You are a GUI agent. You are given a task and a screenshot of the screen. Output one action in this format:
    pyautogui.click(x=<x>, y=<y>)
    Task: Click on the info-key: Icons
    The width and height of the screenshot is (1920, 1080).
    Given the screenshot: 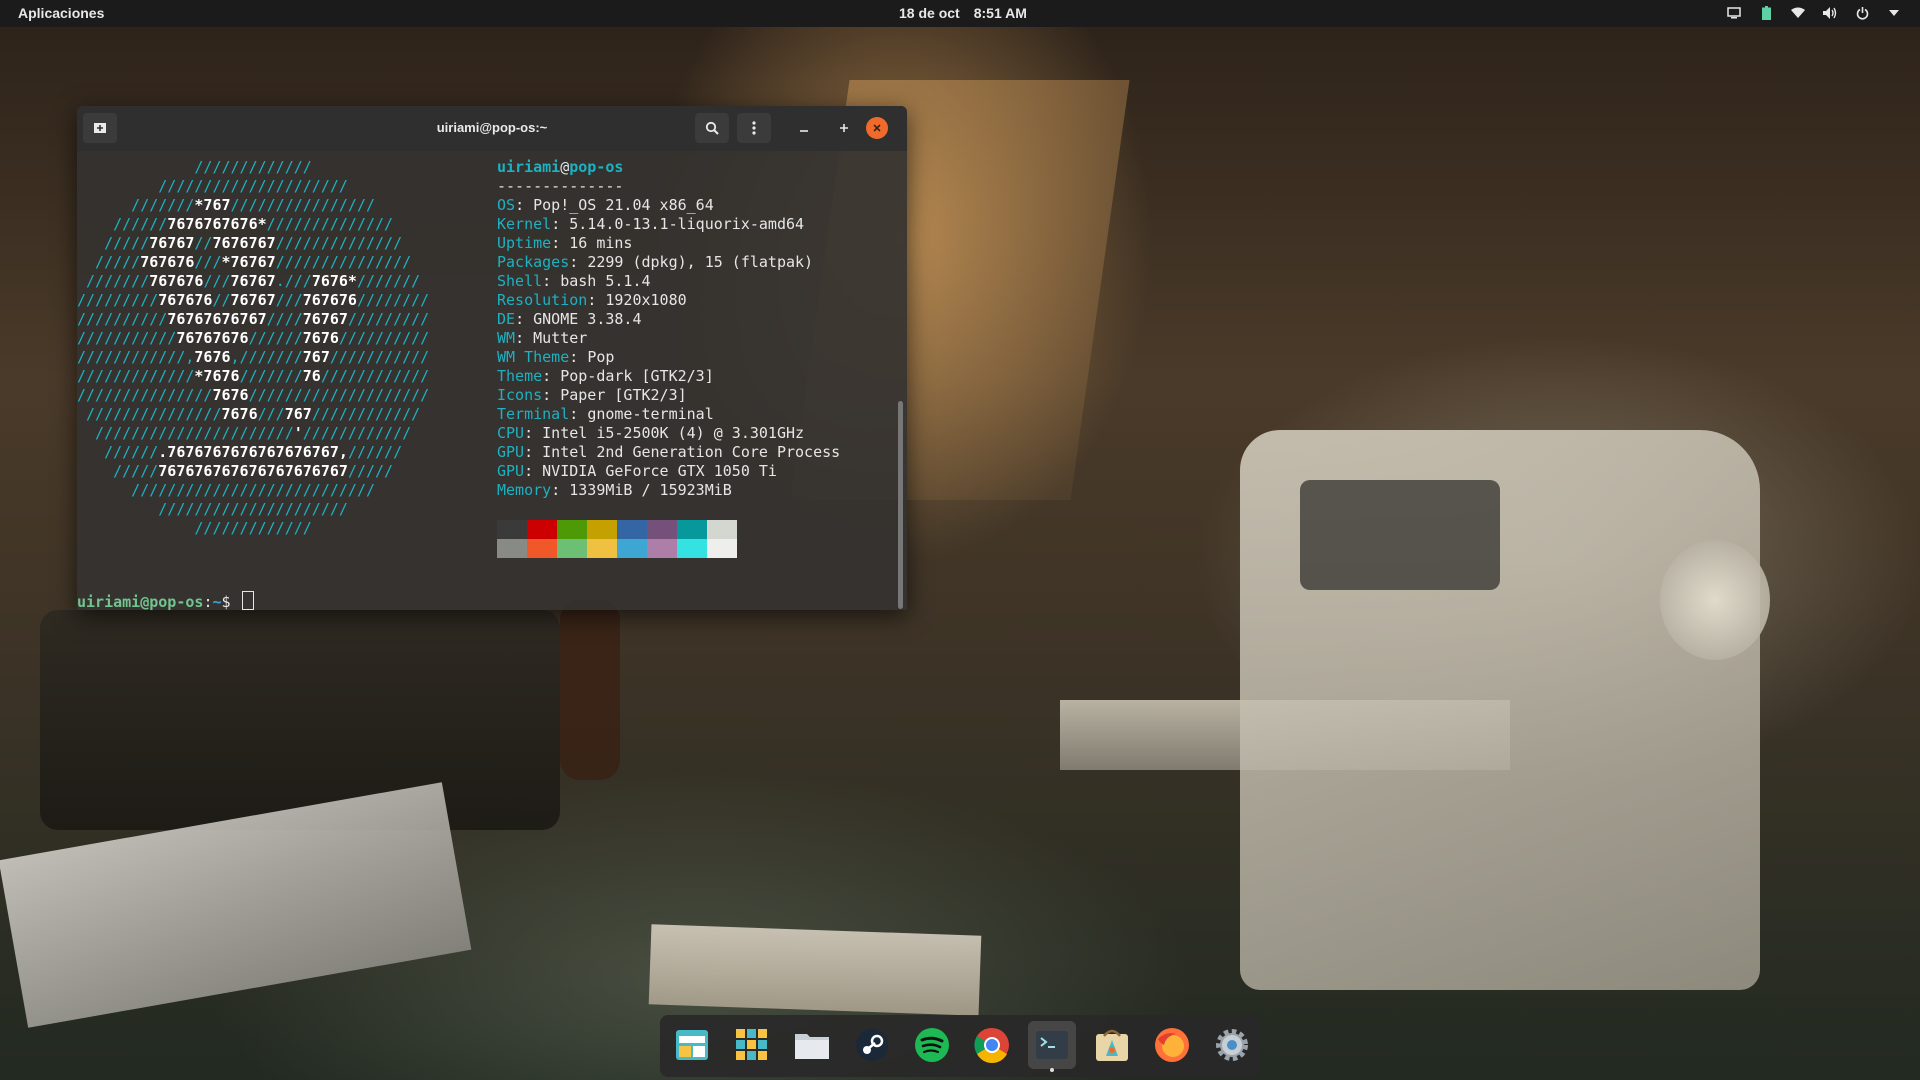 What is the action you would take?
    pyautogui.click(x=520, y=395)
    